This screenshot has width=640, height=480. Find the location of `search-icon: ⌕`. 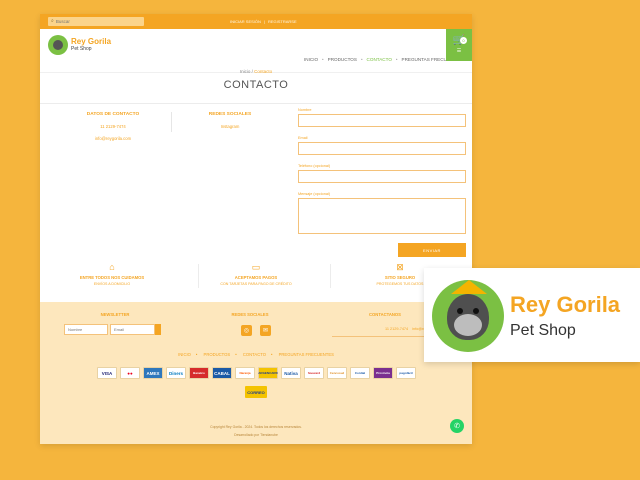

search-icon: ⌕ is located at coordinates (52, 21).